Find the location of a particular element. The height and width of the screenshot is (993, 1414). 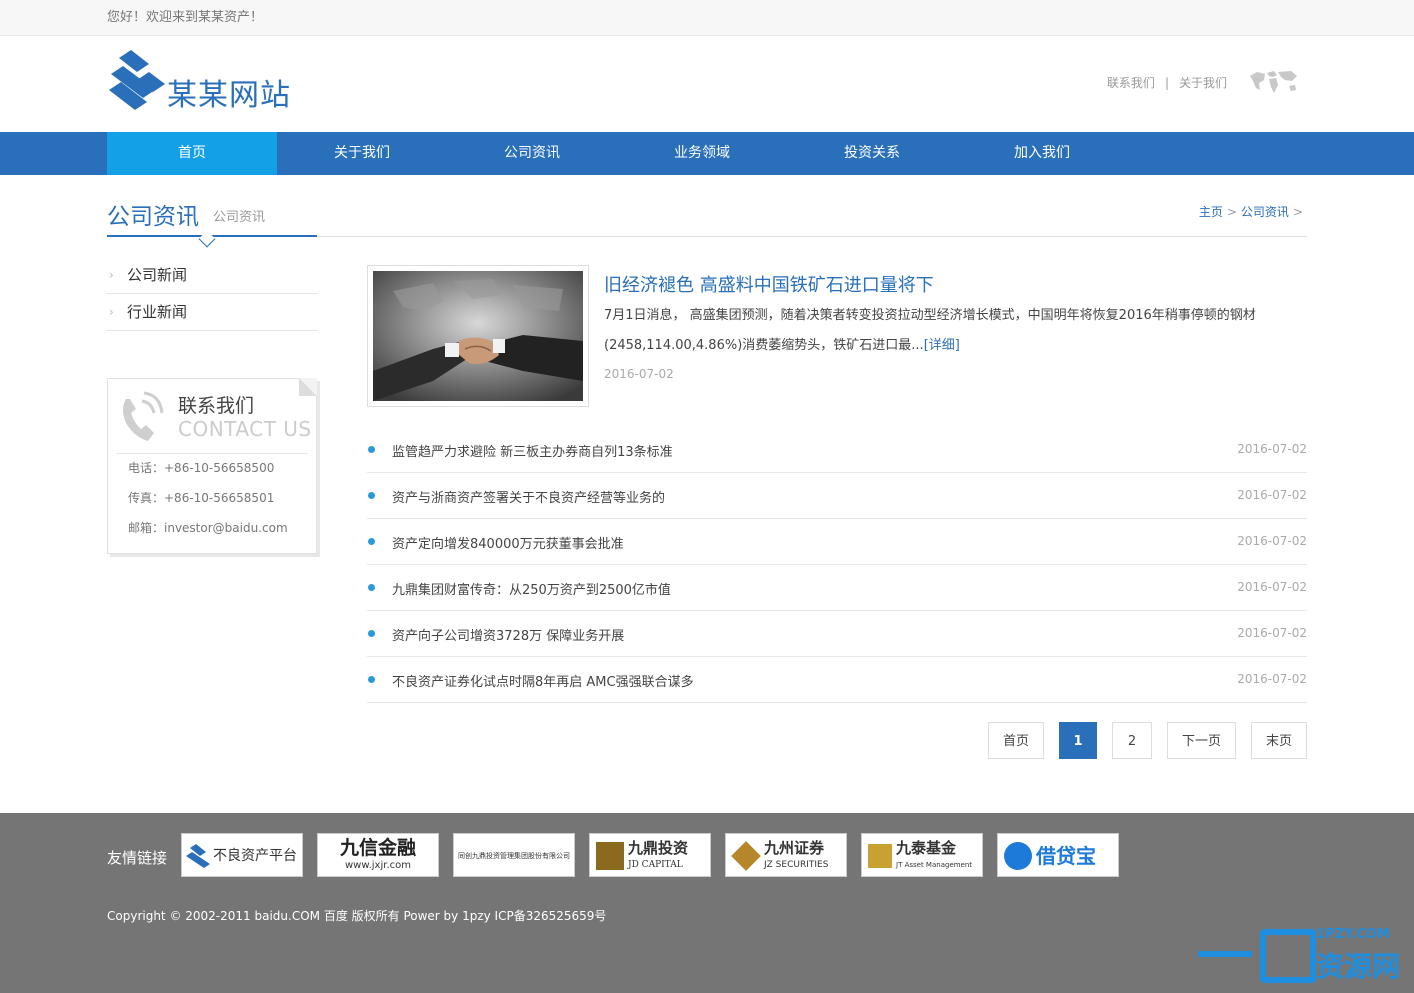

news-title: 九鼎集团财富传奇：从250万资产到2500亿市值 is located at coordinates (531, 588).